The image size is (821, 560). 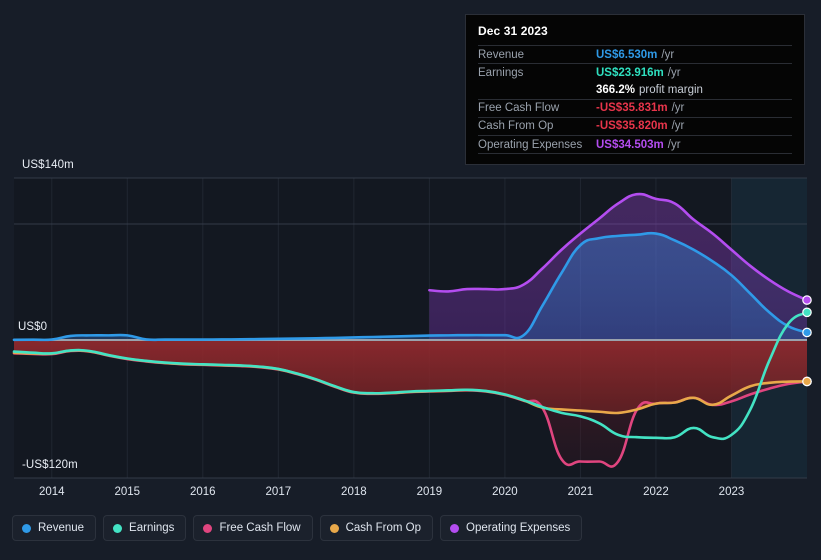 What do you see at coordinates (671, 89) in the screenshot?
I see `tooltip-row-subtext: profit margin` at bounding box center [671, 89].